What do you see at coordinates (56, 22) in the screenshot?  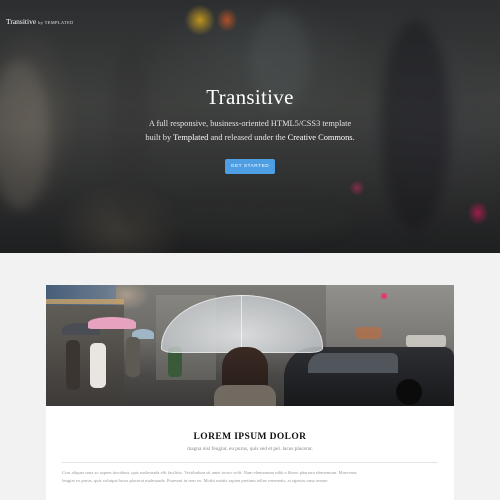 I see `logo-byline: by TEMPLATED` at bounding box center [56, 22].